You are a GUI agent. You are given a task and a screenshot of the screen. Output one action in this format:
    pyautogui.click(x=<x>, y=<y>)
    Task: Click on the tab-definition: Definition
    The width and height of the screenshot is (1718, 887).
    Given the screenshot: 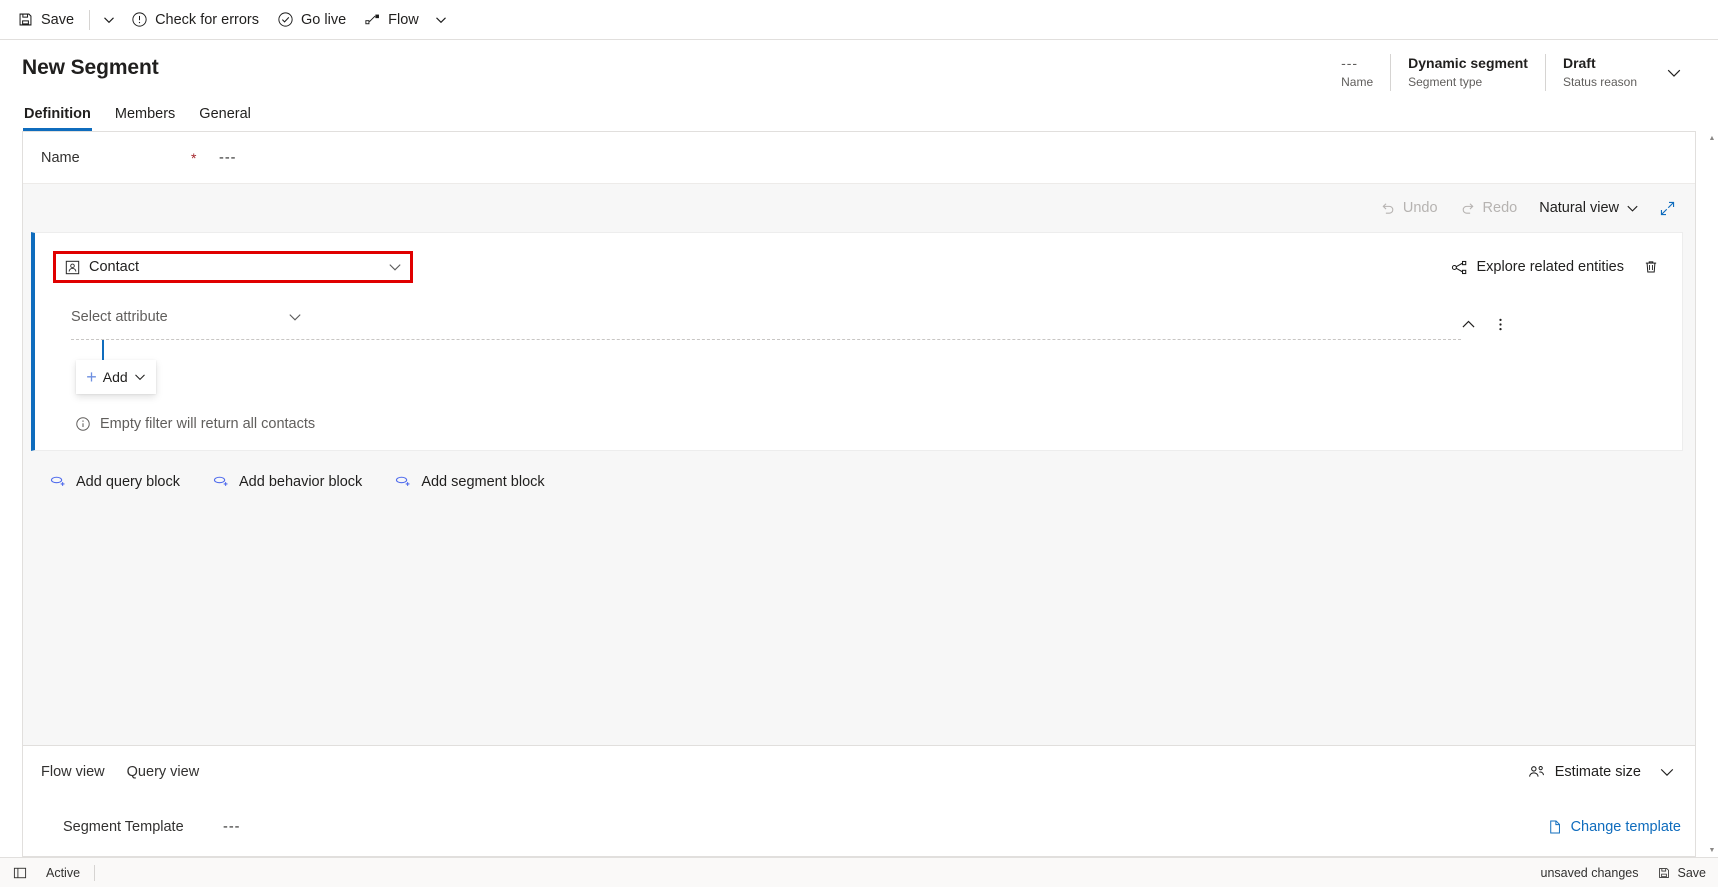 What is the action you would take?
    pyautogui.click(x=57, y=117)
    